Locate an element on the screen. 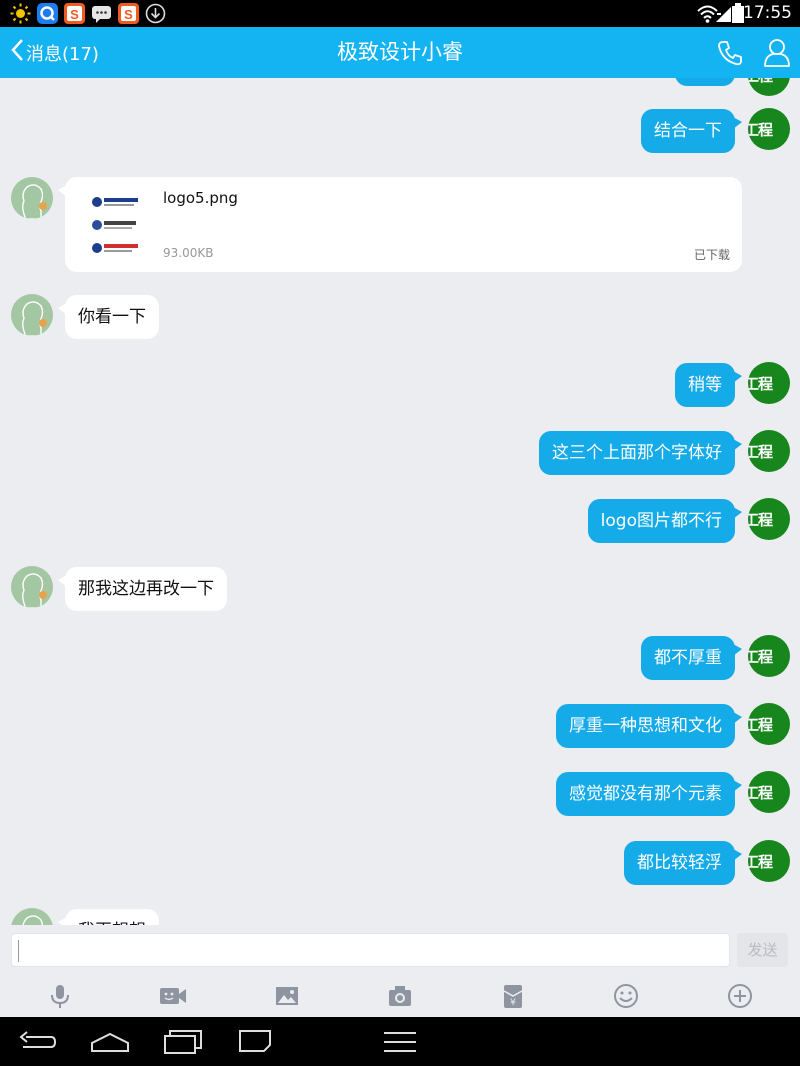 This screenshot has width=800, height=1066. sogou-input-icon: S is located at coordinates (74, 13).